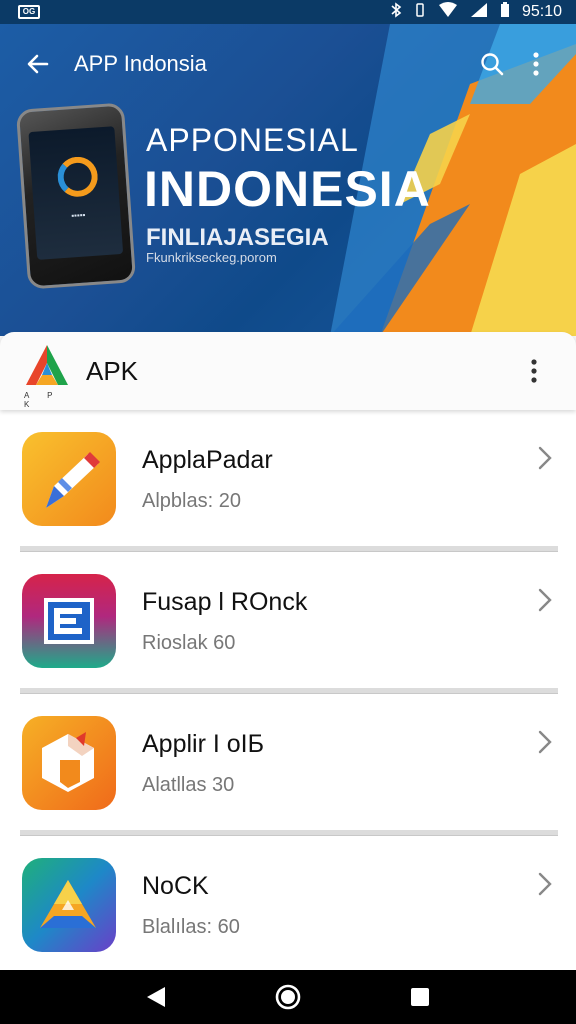 This screenshot has height=1024, width=576. Describe the element at coordinates (42, 400) in the screenshot. I see `apk-logo-letters: A P K` at that location.